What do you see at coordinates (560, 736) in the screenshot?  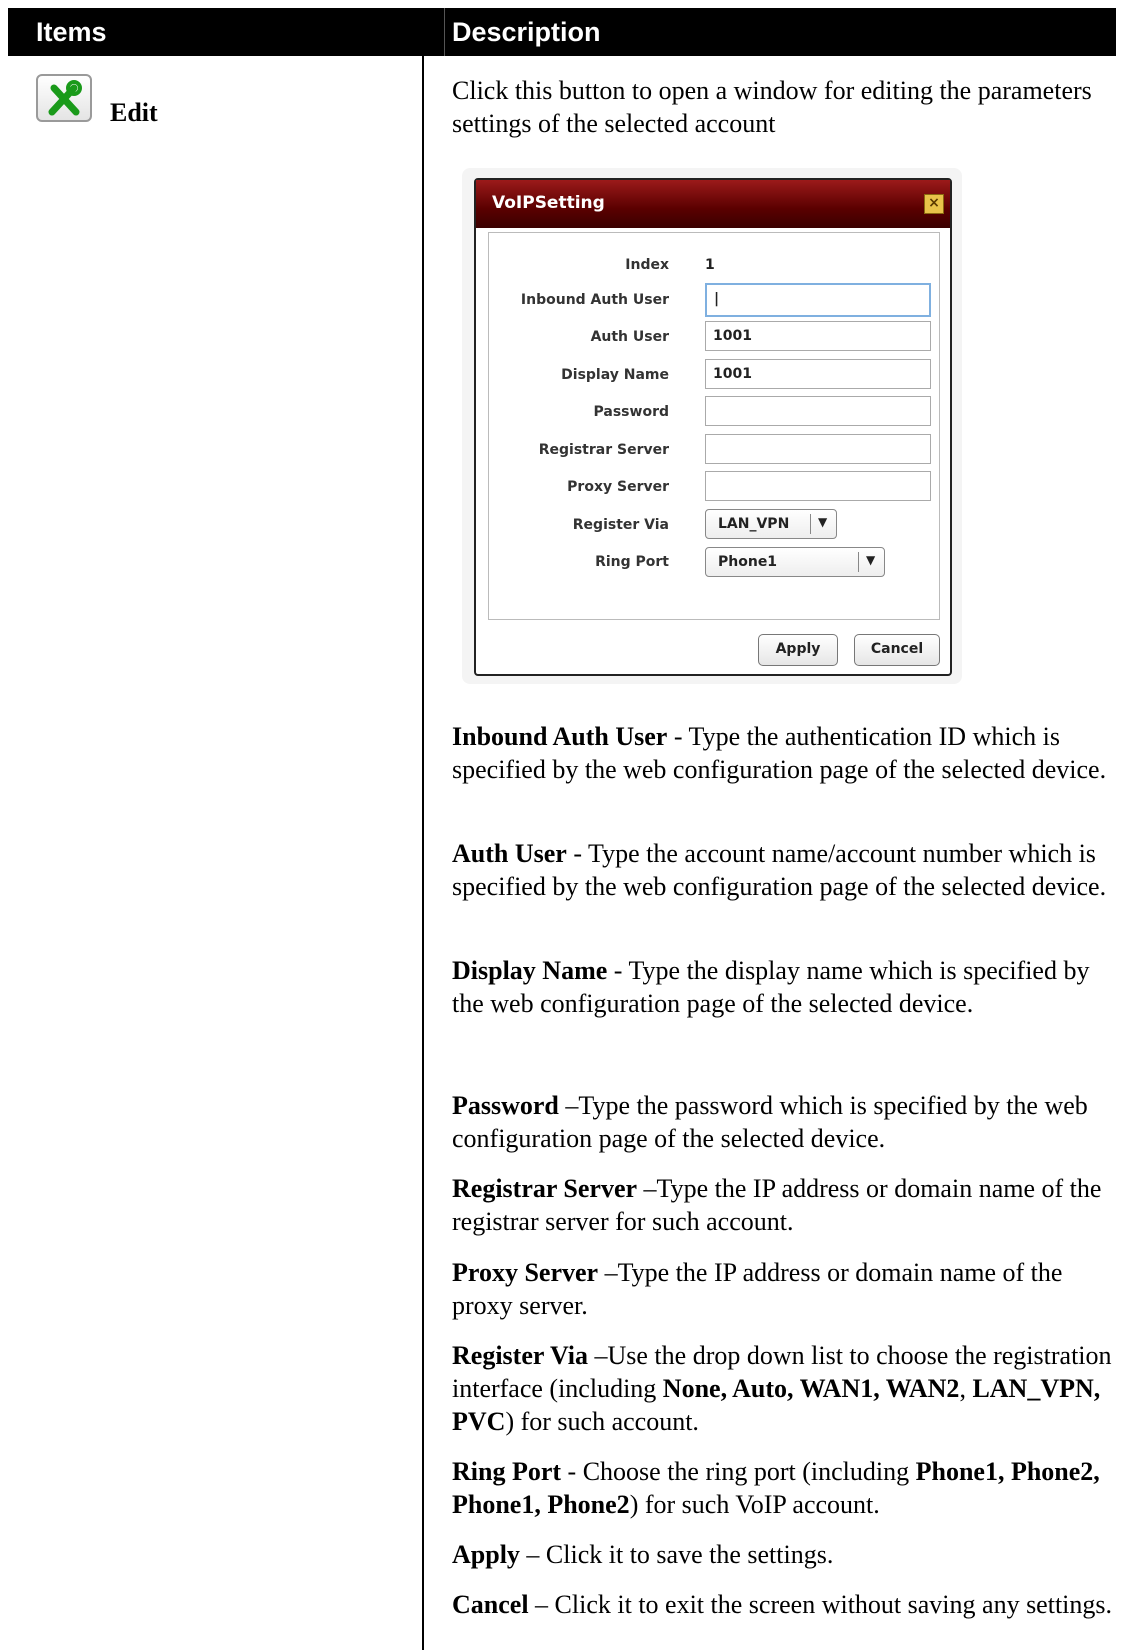 I see `term: Inbound Auth User` at bounding box center [560, 736].